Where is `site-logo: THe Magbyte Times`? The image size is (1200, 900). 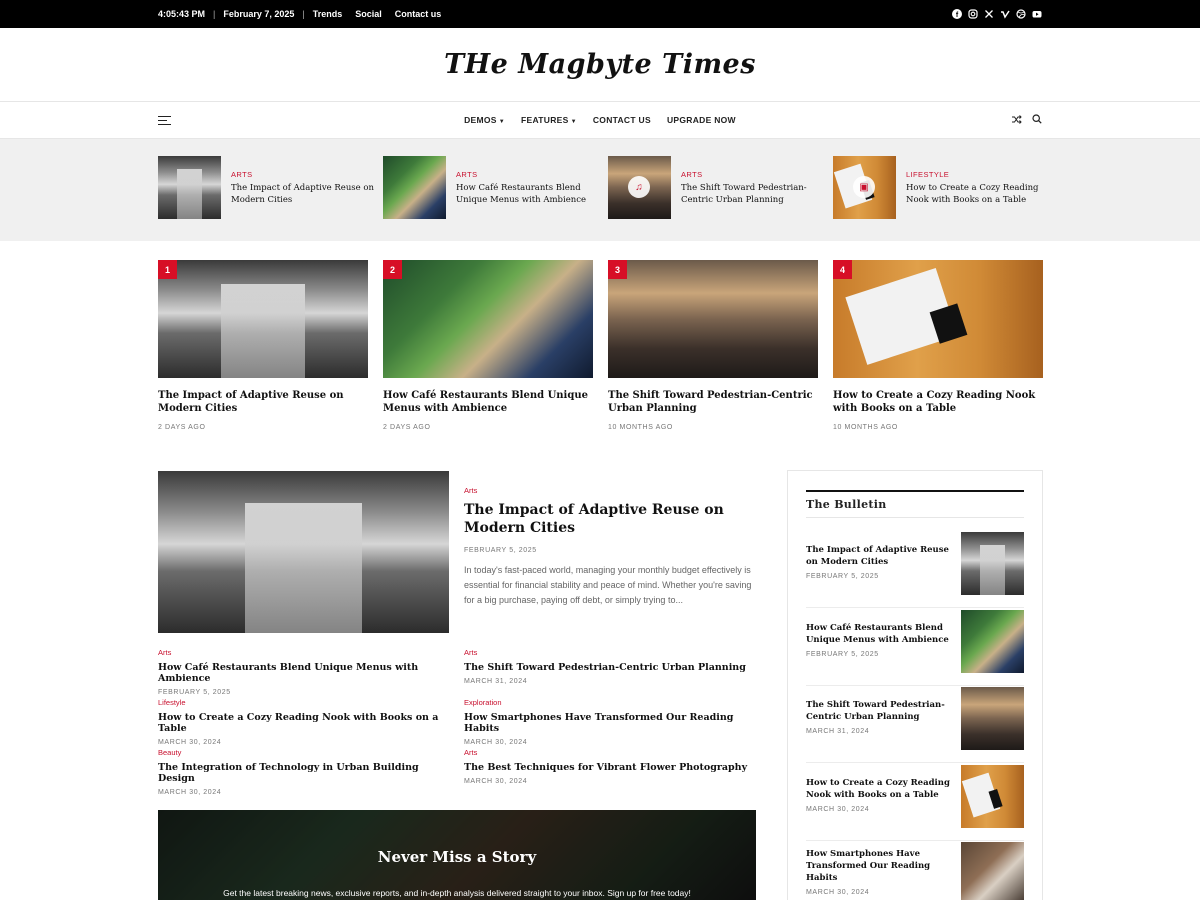 site-logo: THe Magbyte Times is located at coordinates (600, 64).